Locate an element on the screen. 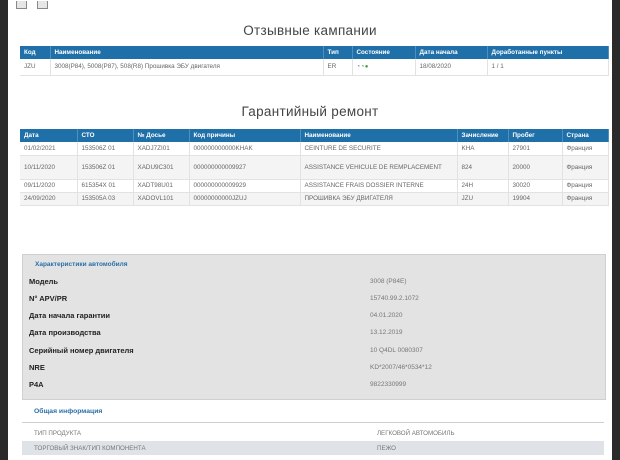  vehicle-label: P4A is located at coordinates (36, 384).